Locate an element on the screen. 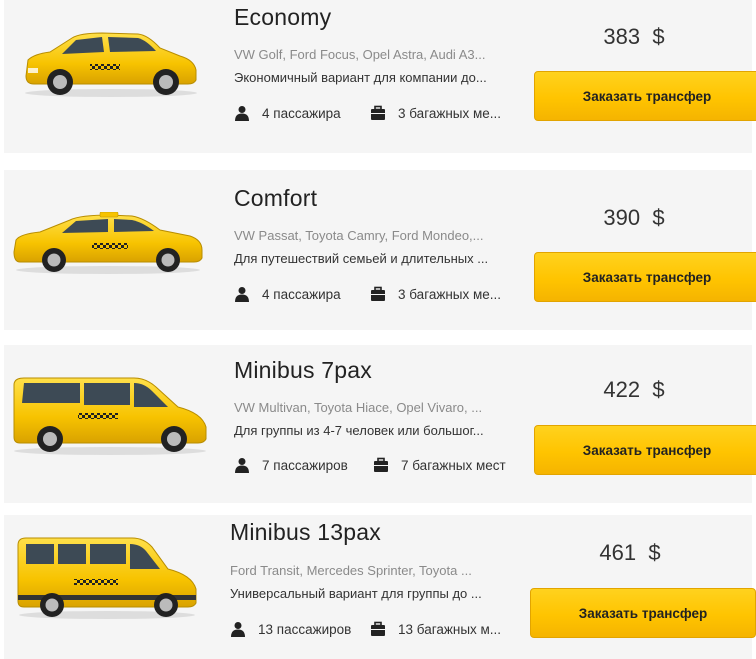 The width and height of the screenshot is (756, 659). car-title: Comfort is located at coordinates (276, 198).